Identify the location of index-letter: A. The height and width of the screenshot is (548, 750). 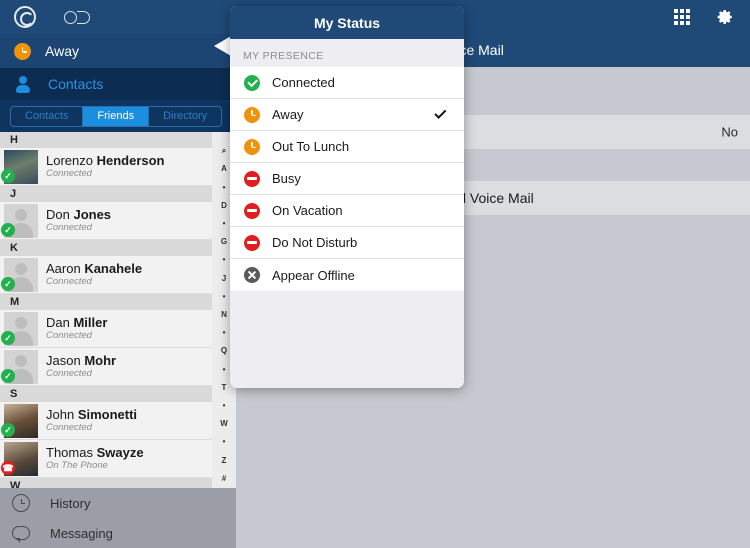
(224, 169).